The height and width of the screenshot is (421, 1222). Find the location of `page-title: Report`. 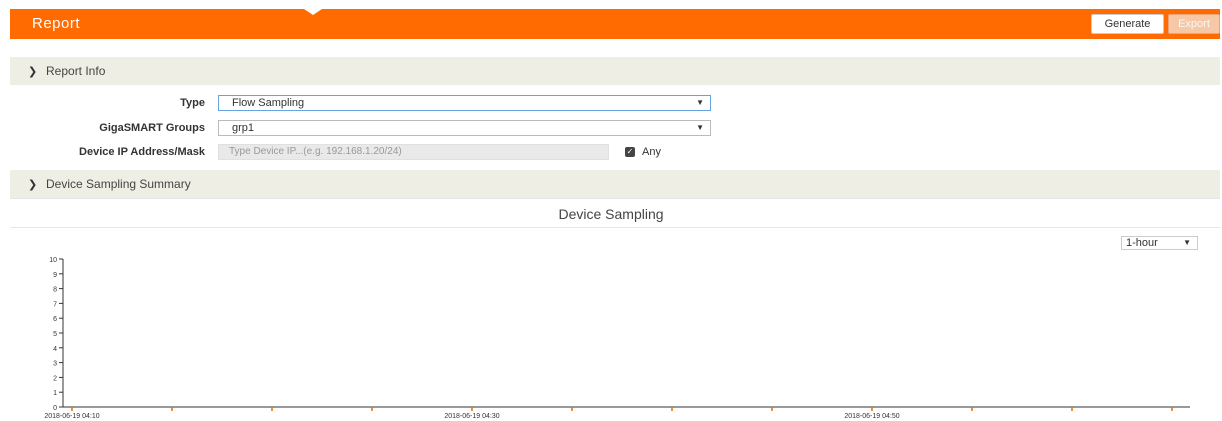

page-title: Report is located at coordinates (56, 23).